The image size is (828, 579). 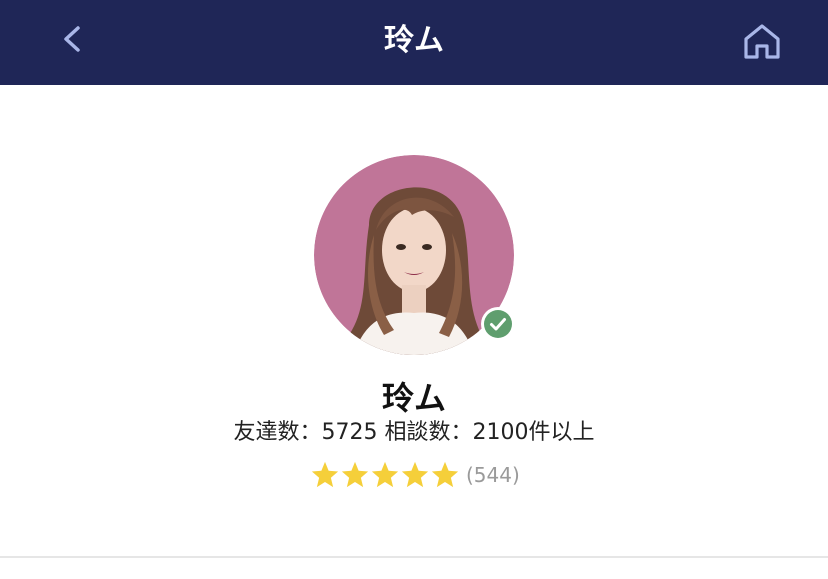 I want to click on review-count: (544), so click(x=493, y=475).